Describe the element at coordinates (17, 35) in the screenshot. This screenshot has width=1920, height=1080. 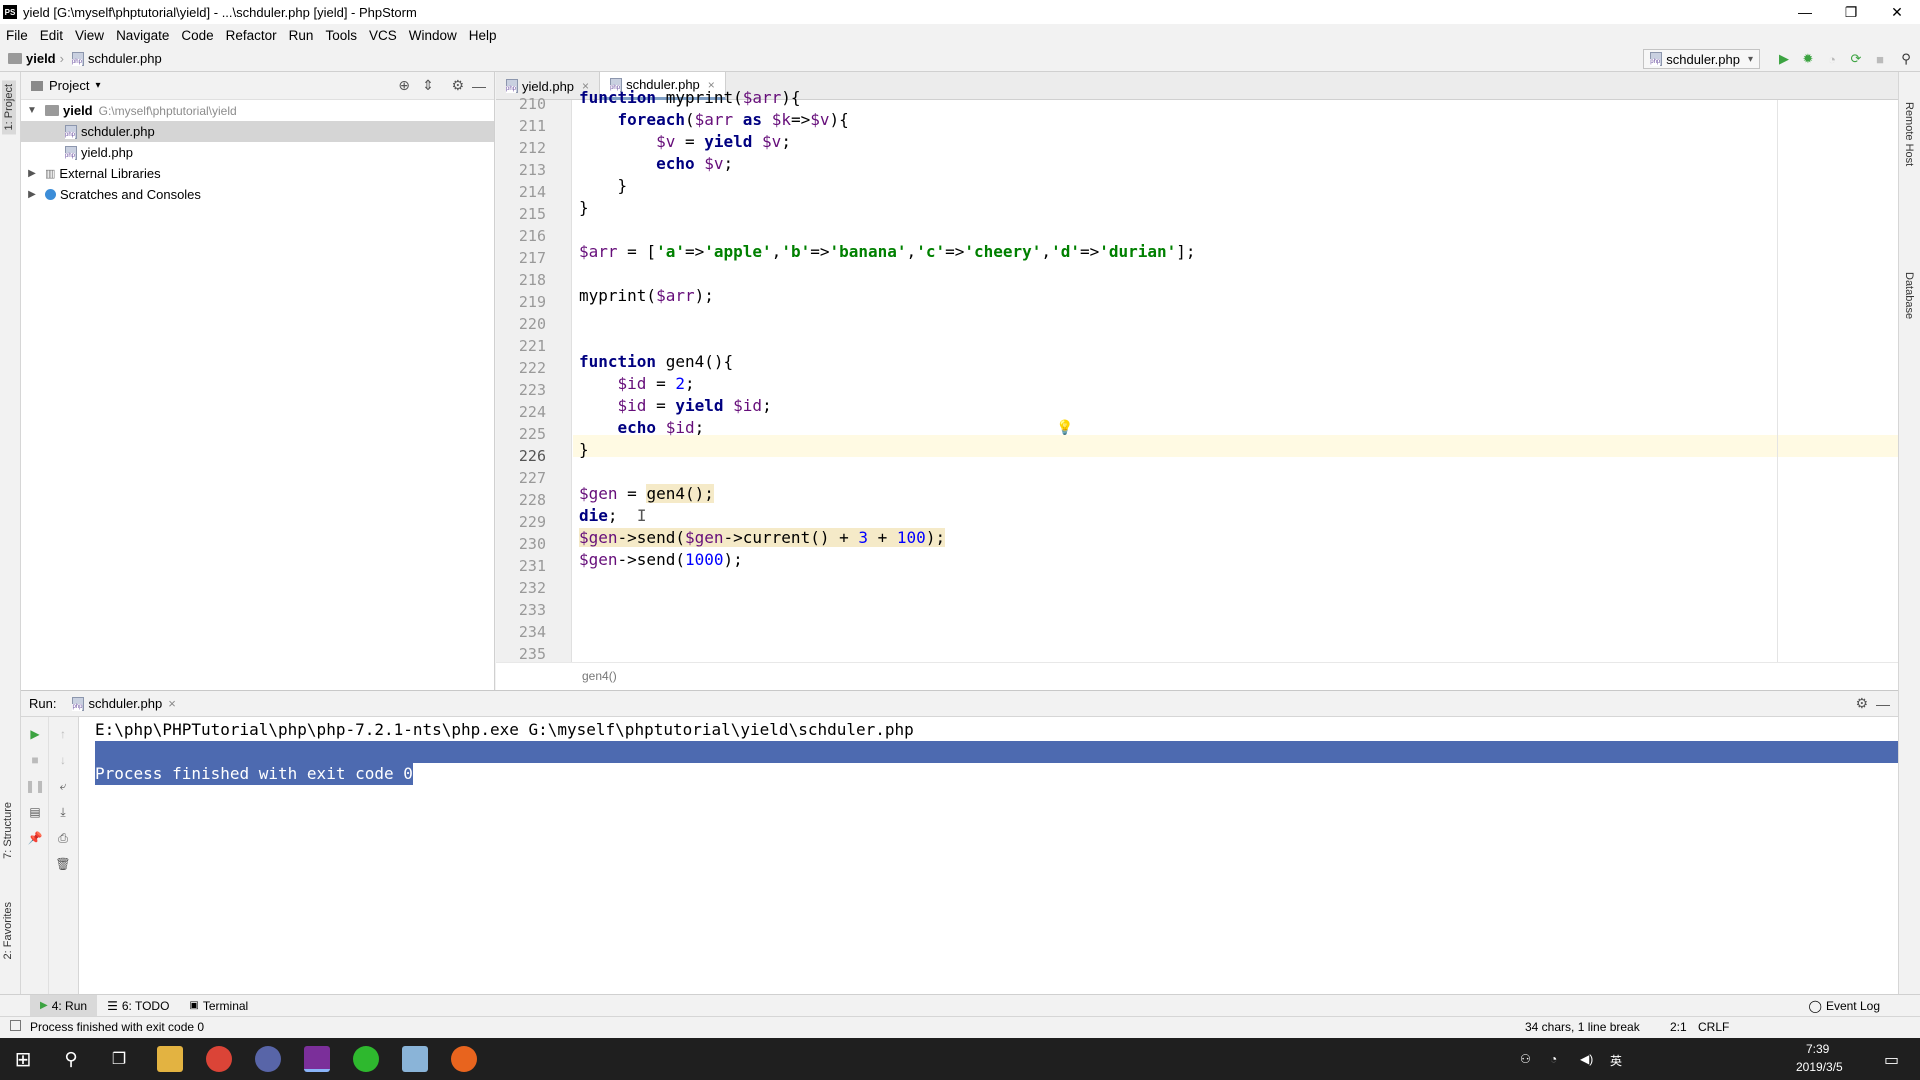
I see `menu-file: File` at that location.